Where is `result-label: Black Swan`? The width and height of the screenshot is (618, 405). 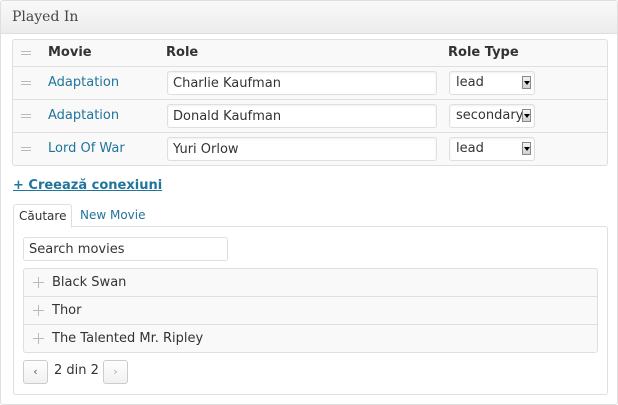 result-label: Black Swan is located at coordinates (89, 282).